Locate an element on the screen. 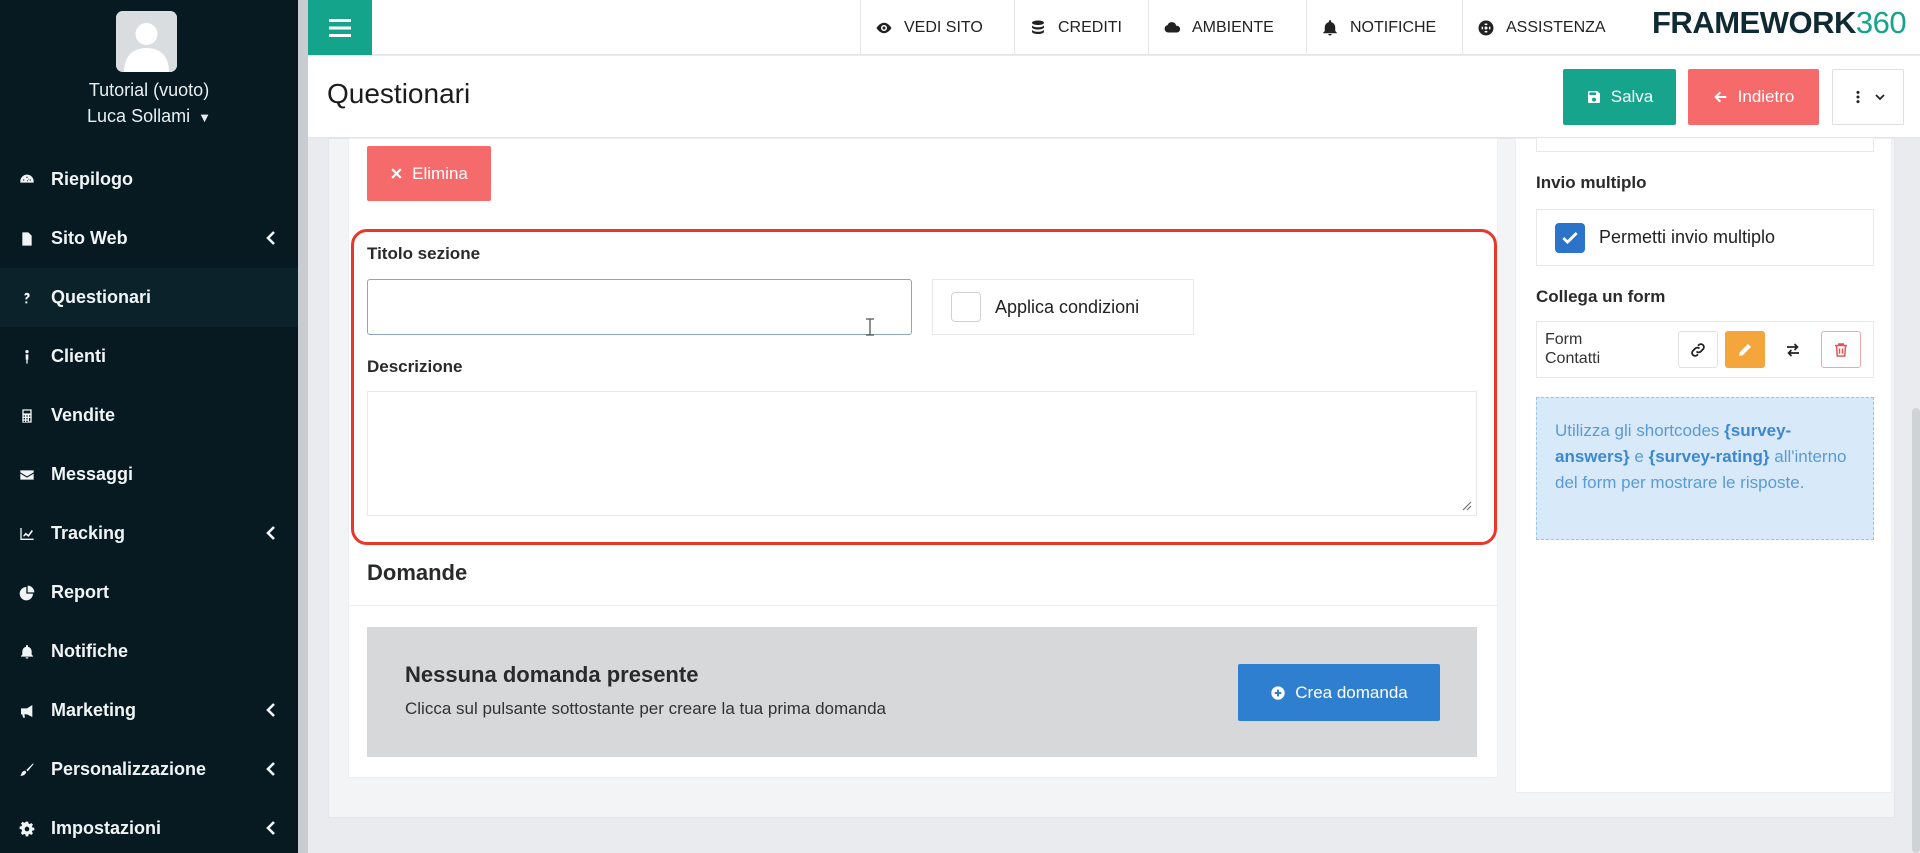 The image size is (1920, 853). user-organization: Tutorial (vuoto) is located at coordinates (149, 90).